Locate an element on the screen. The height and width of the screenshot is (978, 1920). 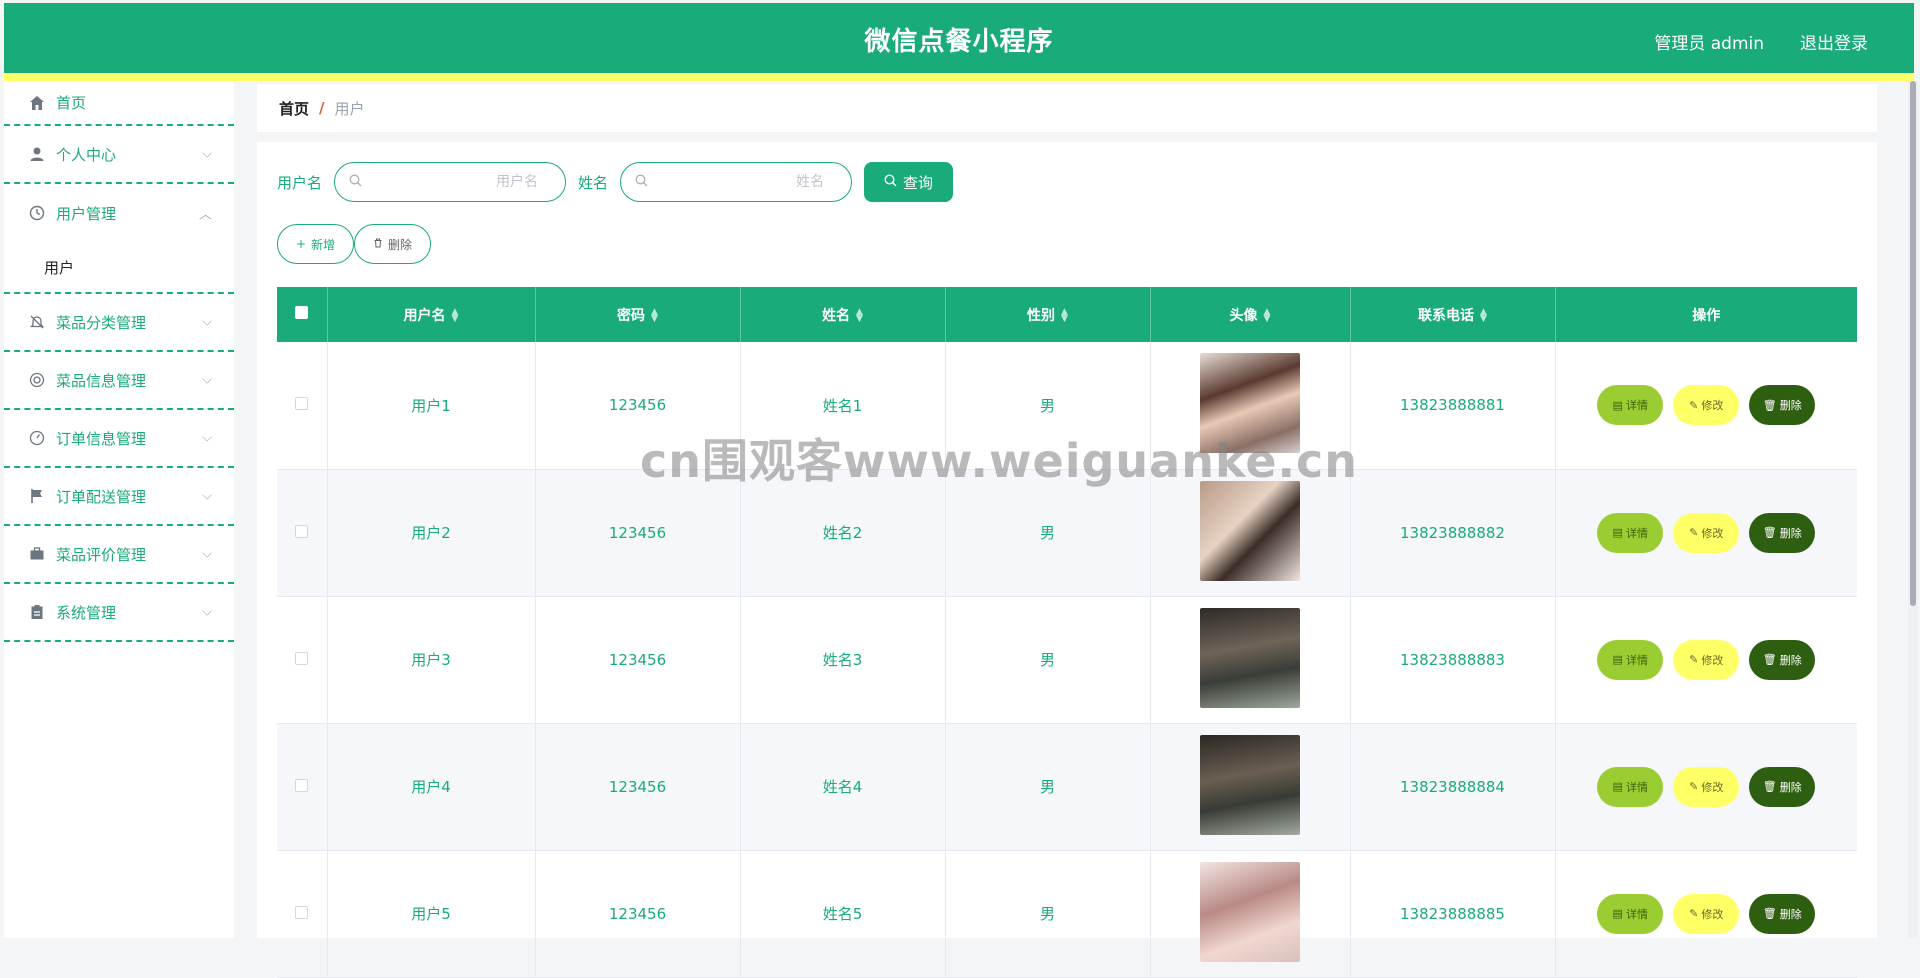
sidebar-item-order-info: 订单信息管理 ⌵ is located at coordinates (119, 439).